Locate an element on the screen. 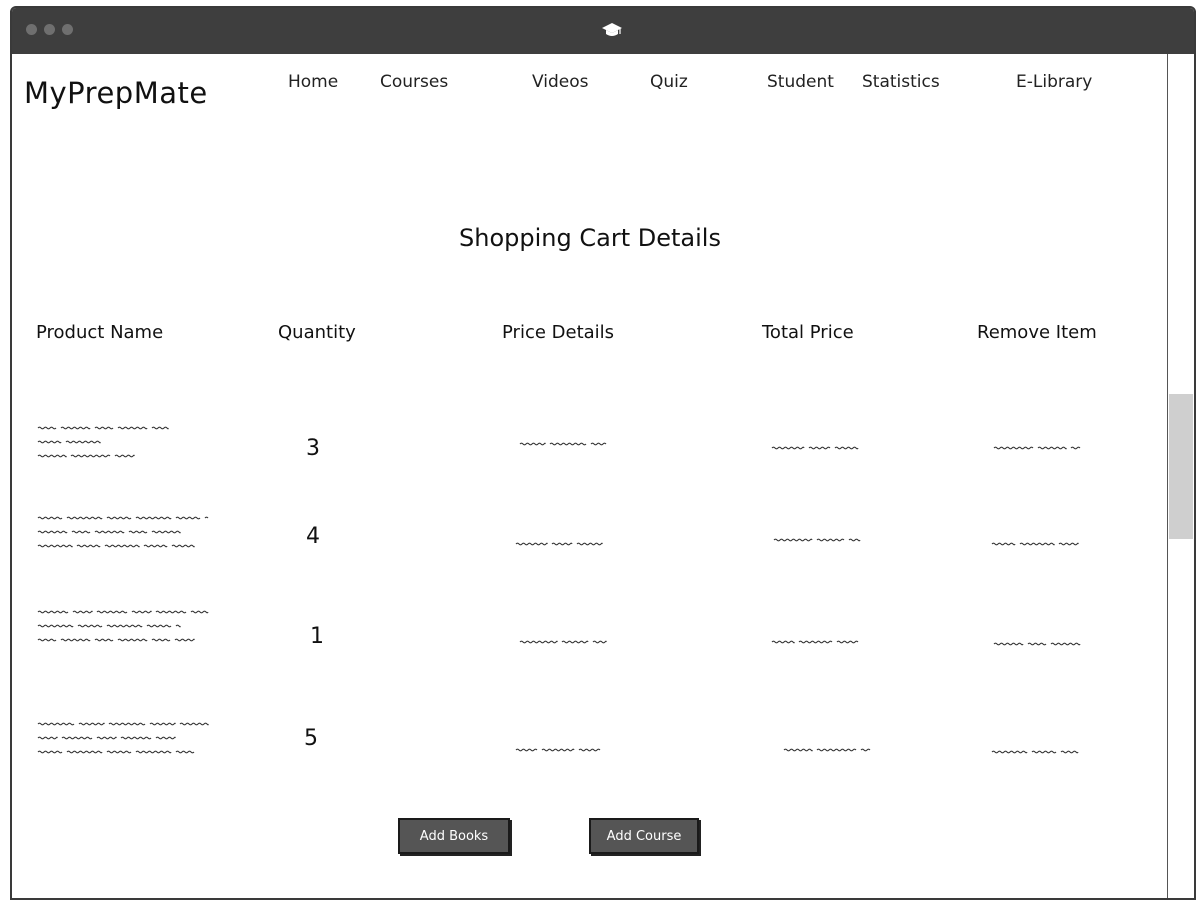 This screenshot has height=902, width=1196. scrollbar-thumb is located at coordinates (1181, 466).